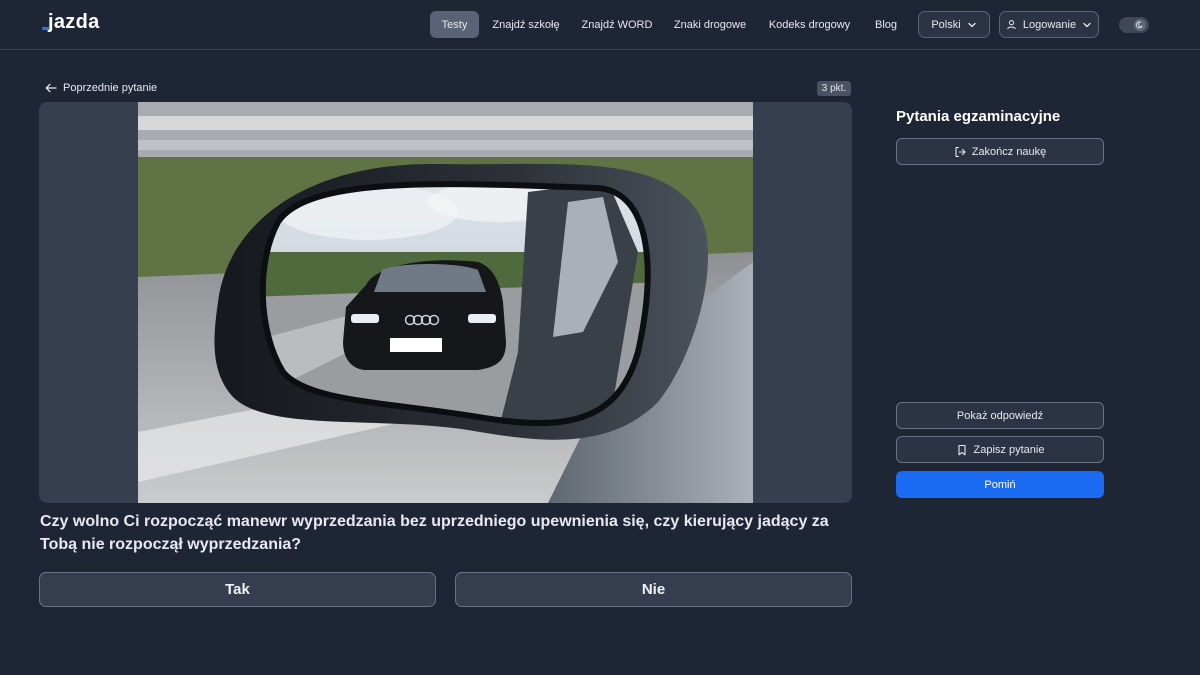 The height and width of the screenshot is (675, 1200). What do you see at coordinates (809, 24) in the screenshot?
I see `nav-link-traffic-code: Kodeks drogowy` at bounding box center [809, 24].